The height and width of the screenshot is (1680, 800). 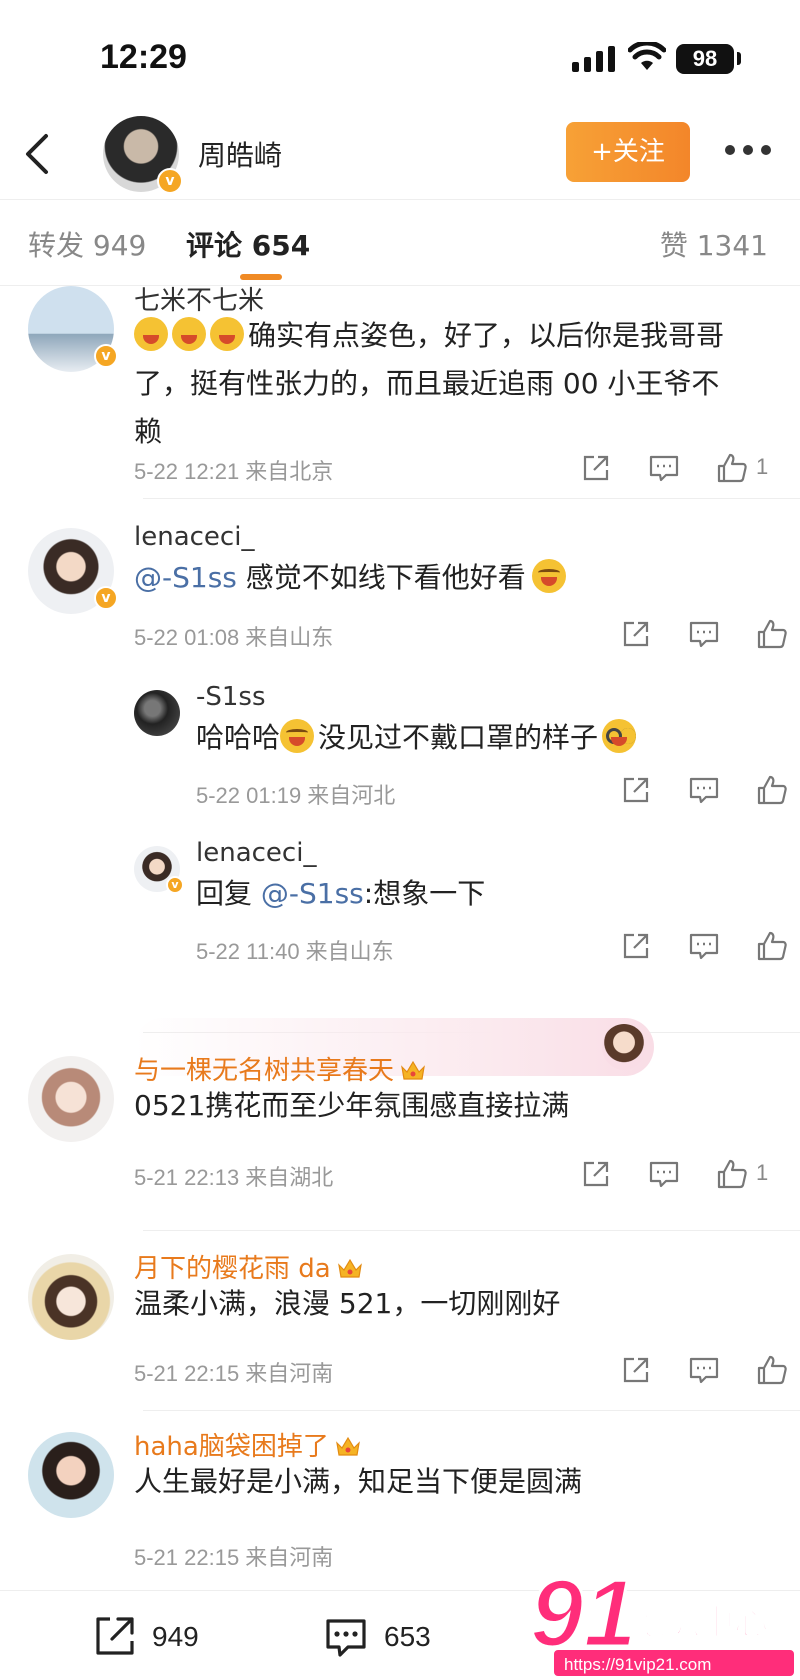 What do you see at coordinates (352, 1105) in the screenshot?
I see `comment-text: 0521携花而至少年氛围感直接拉满` at bounding box center [352, 1105].